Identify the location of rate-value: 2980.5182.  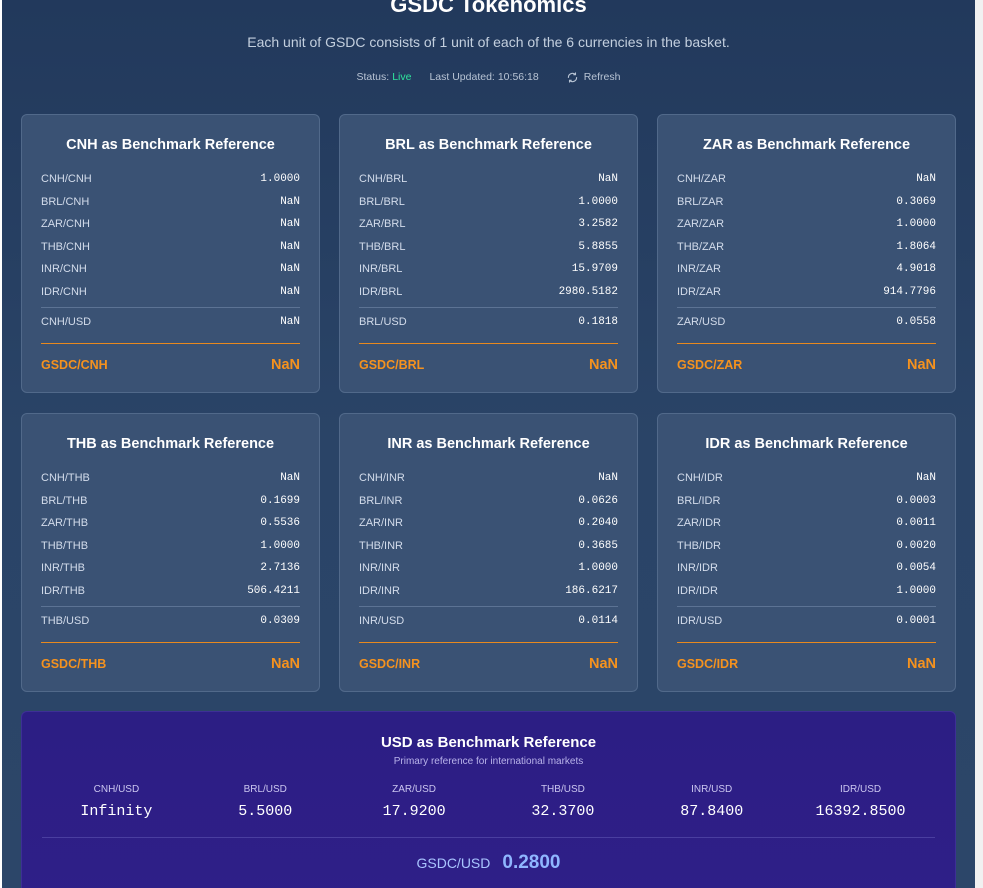
(588, 291).